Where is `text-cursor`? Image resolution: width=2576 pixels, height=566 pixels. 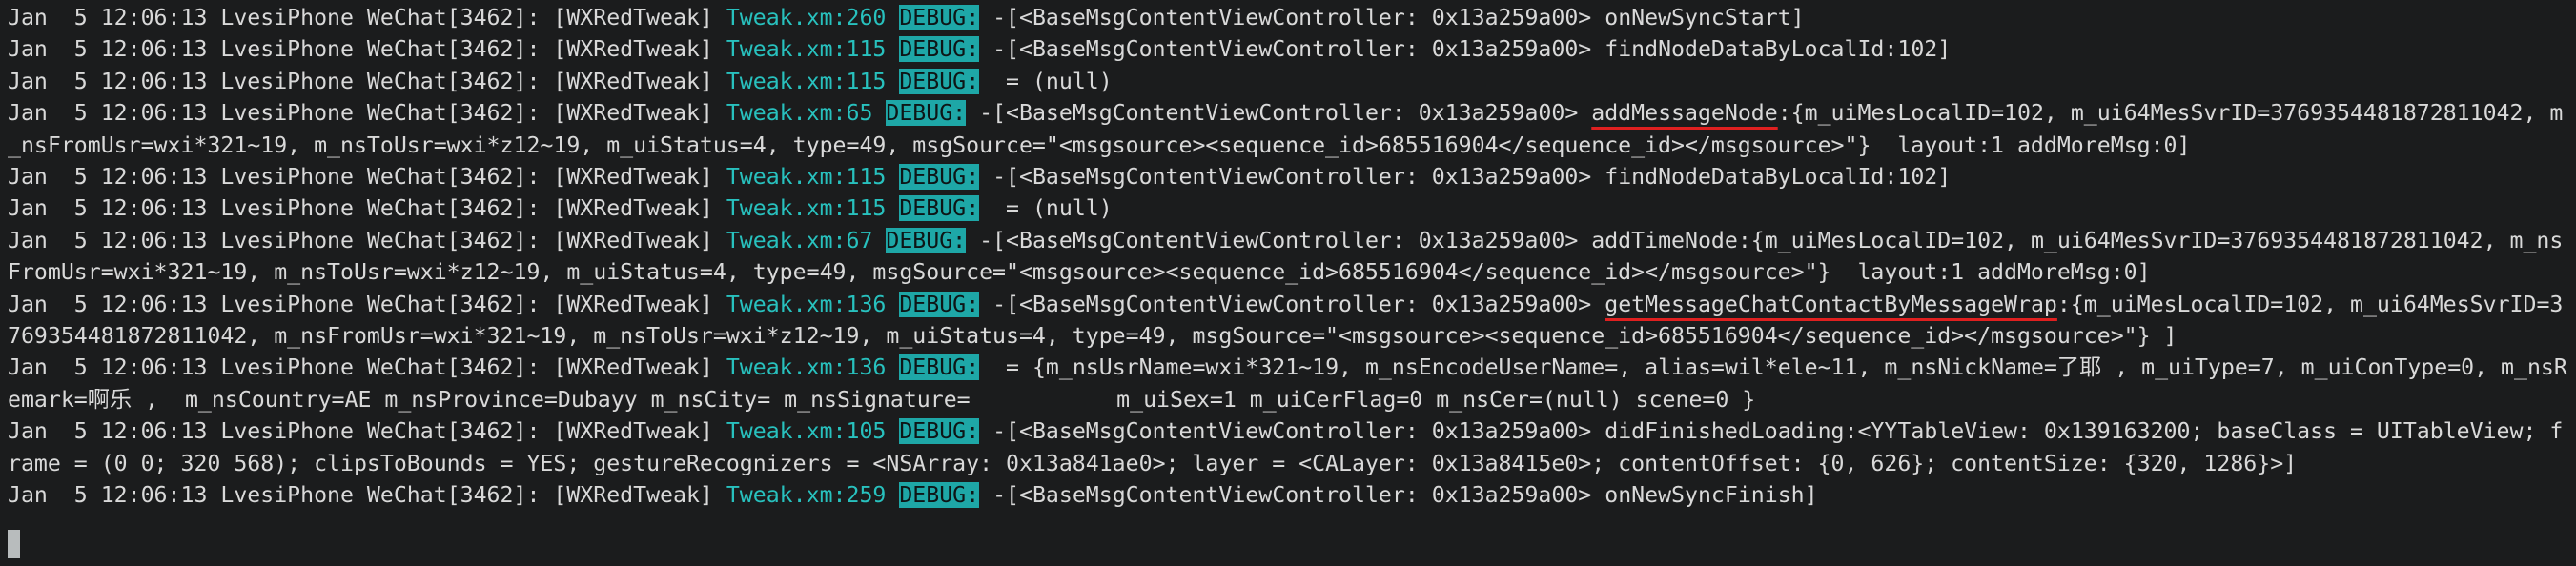 text-cursor is located at coordinates (14, 544).